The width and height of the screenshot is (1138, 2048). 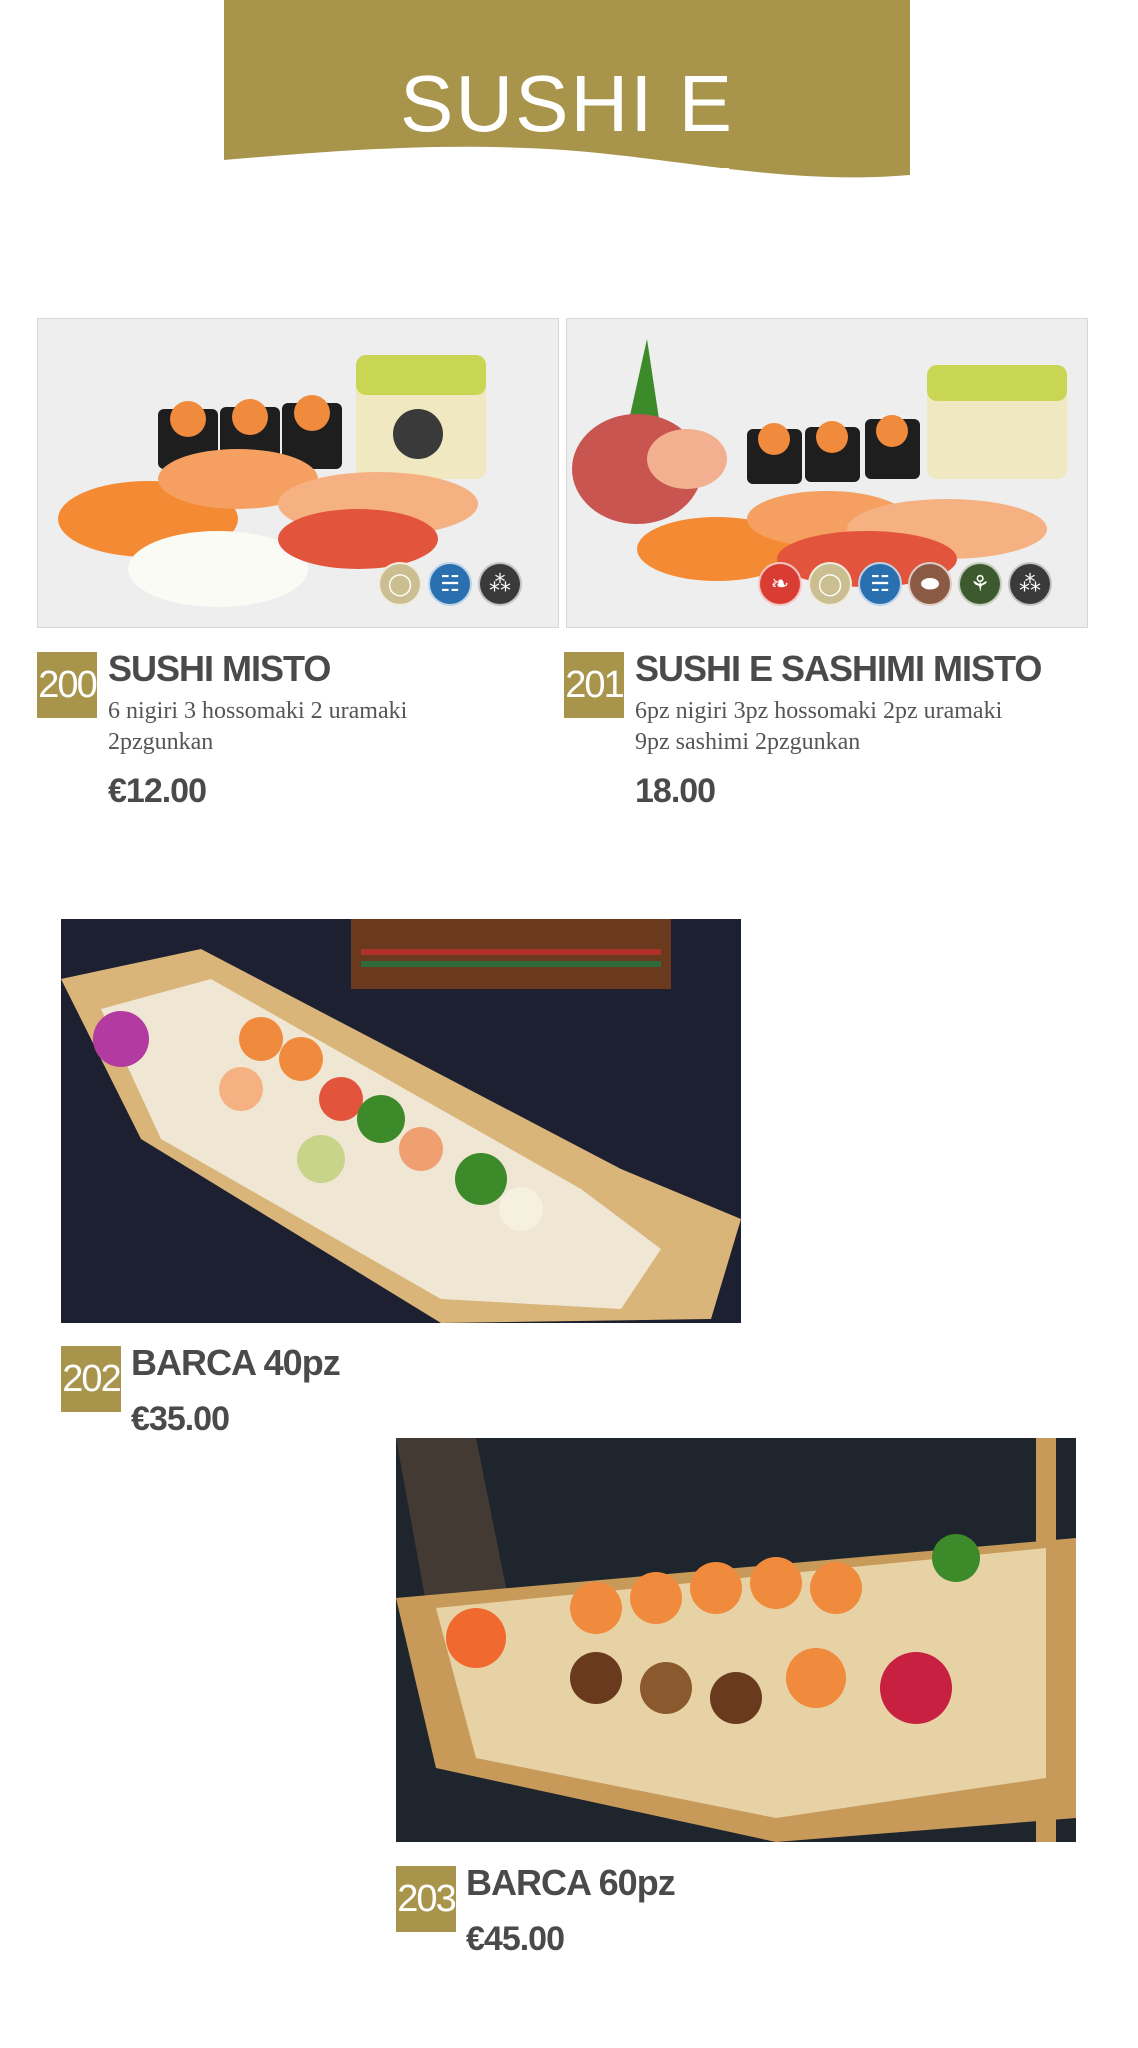 What do you see at coordinates (426, 1899) in the screenshot?
I see `item-number-badge: 203` at bounding box center [426, 1899].